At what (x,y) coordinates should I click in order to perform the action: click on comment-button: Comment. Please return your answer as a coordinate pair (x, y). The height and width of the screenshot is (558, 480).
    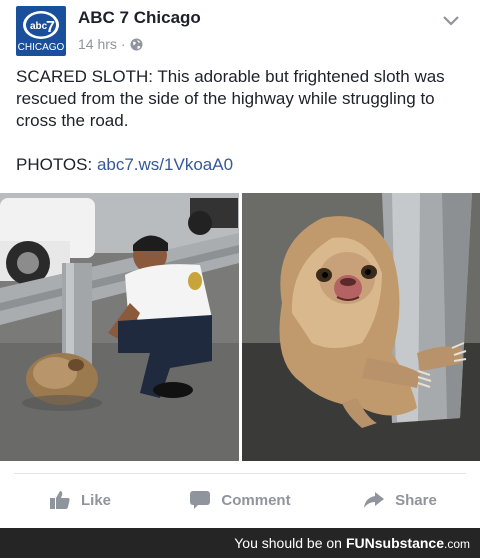
    Looking at the image, I should click on (240, 500).